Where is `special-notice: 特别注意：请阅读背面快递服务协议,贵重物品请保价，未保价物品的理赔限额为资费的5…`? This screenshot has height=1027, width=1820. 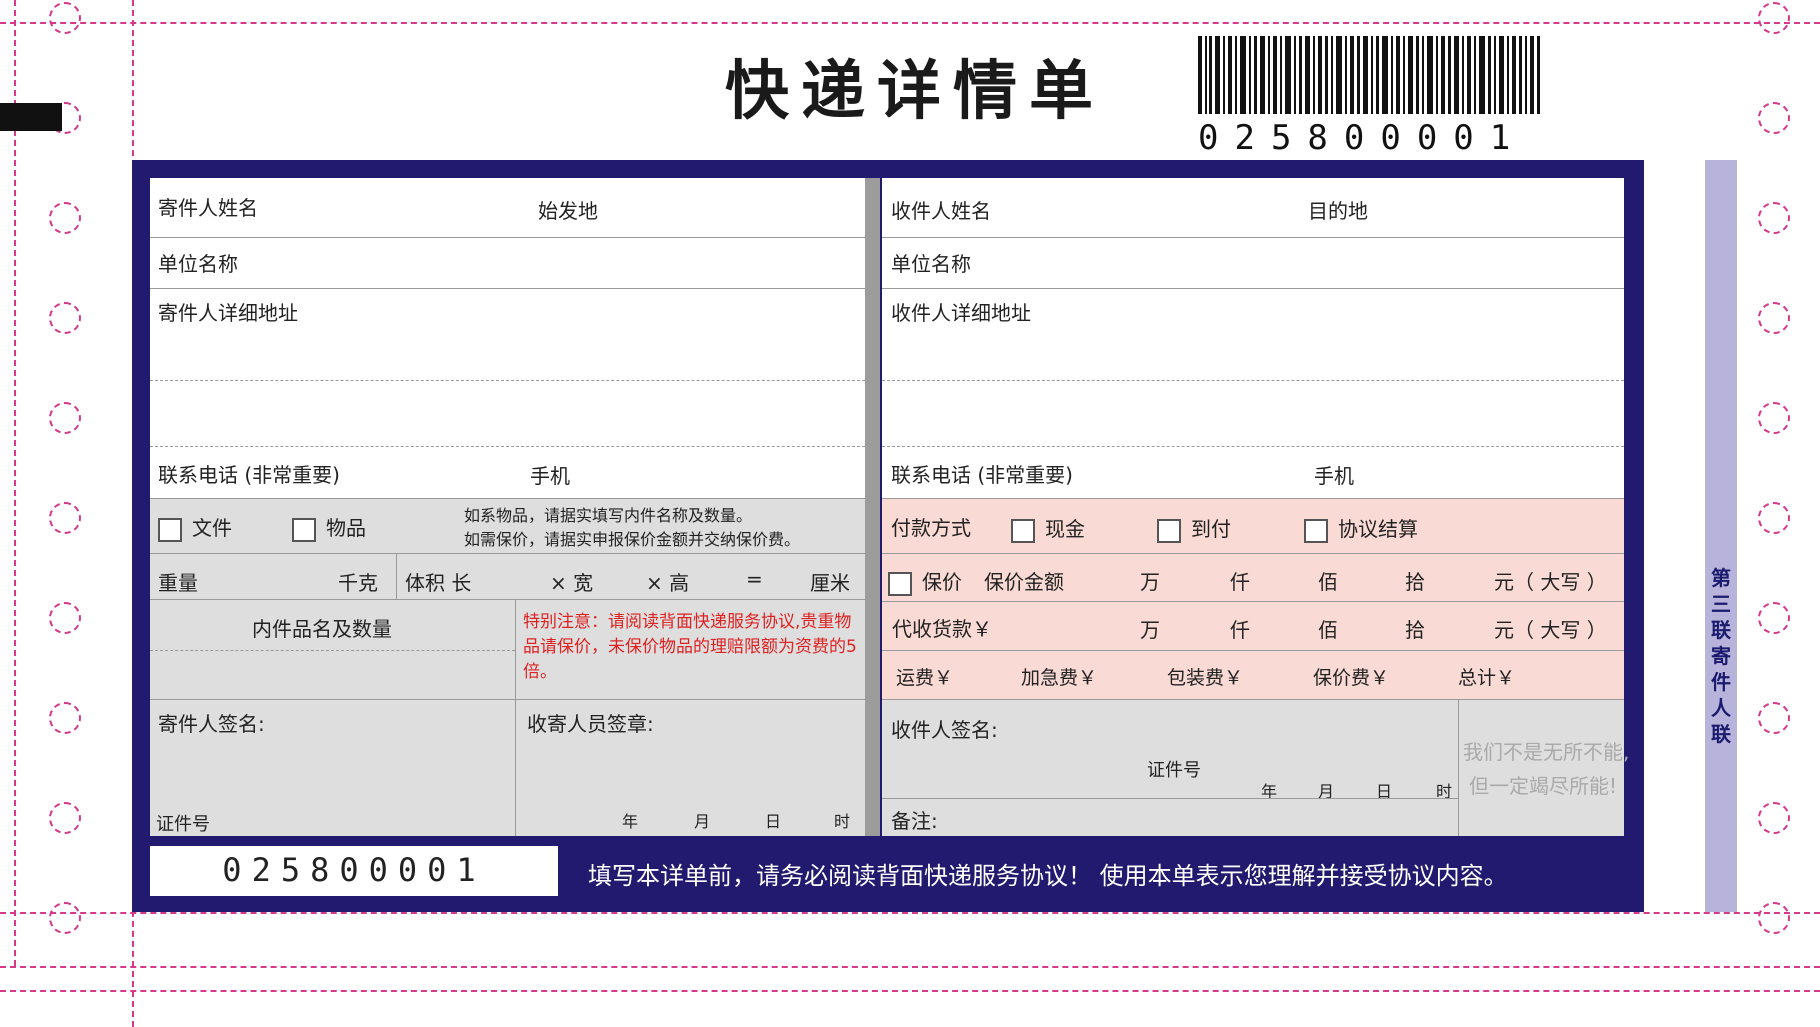 special-notice: 特别注意：请阅读背面快递服务协议,贵重物品请保价，未保价物品的理赔限额为资费的5… is located at coordinates (690, 647).